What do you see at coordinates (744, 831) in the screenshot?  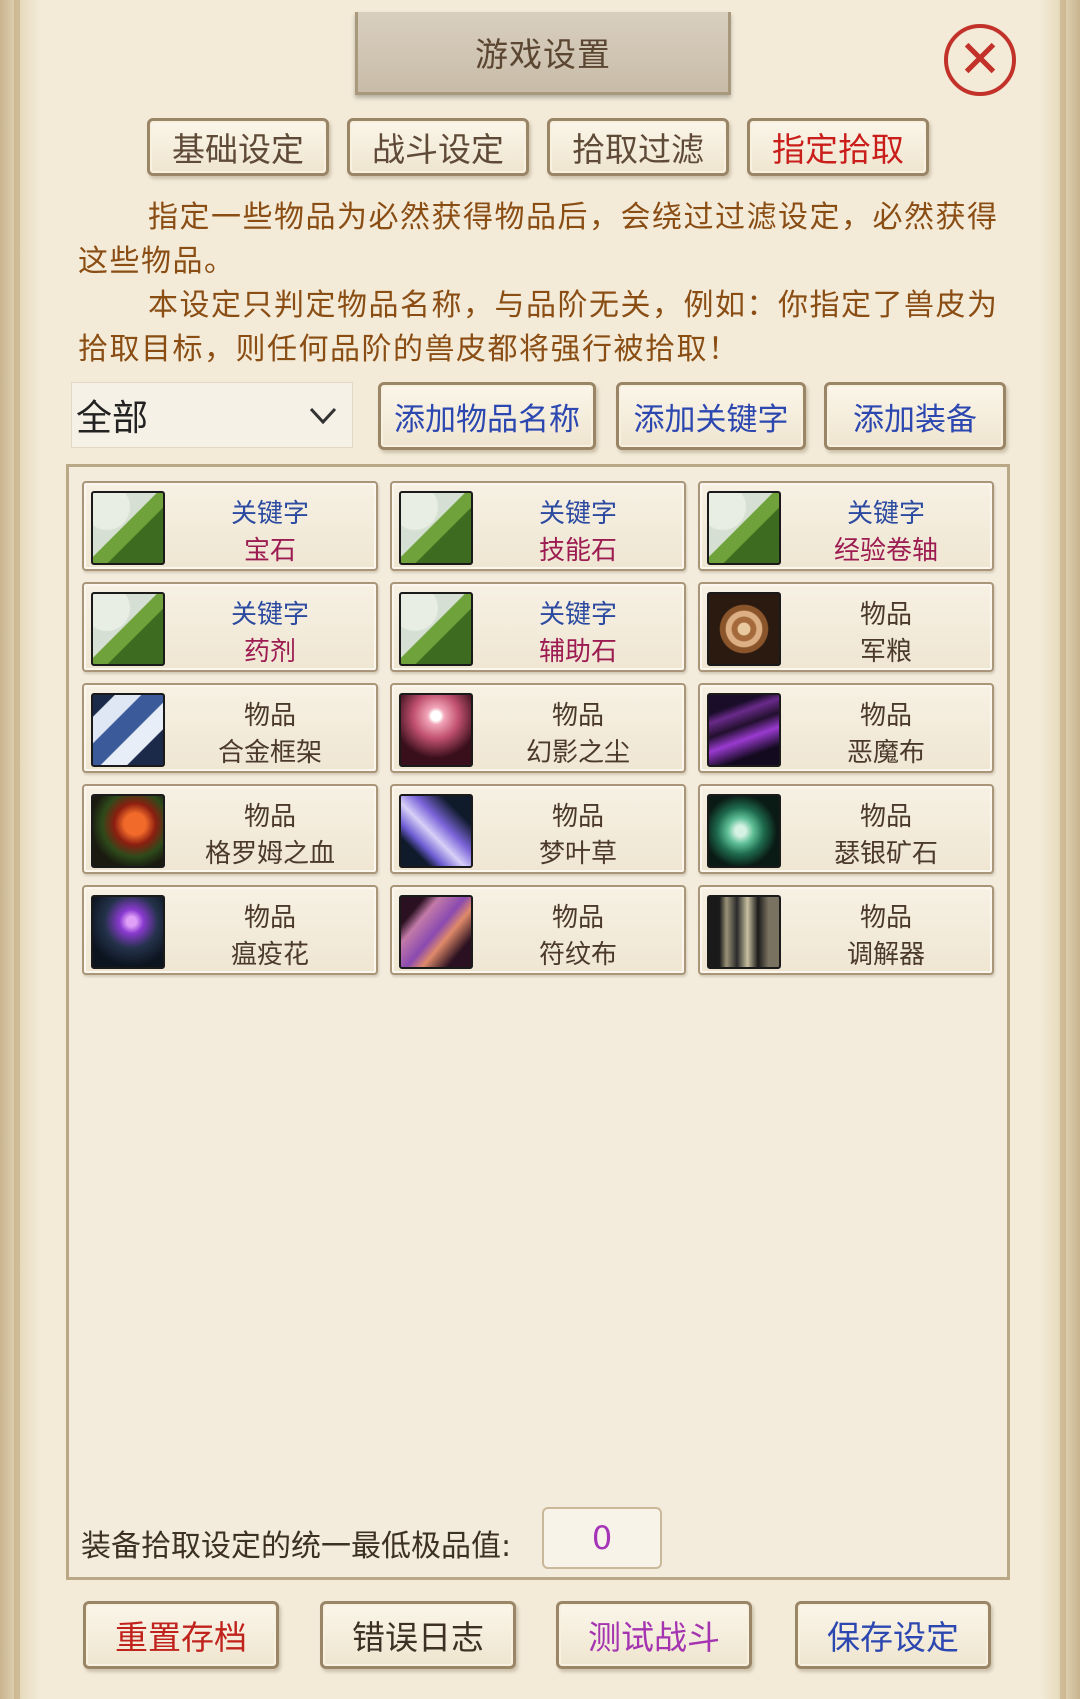 I see `green-ore-icon` at bounding box center [744, 831].